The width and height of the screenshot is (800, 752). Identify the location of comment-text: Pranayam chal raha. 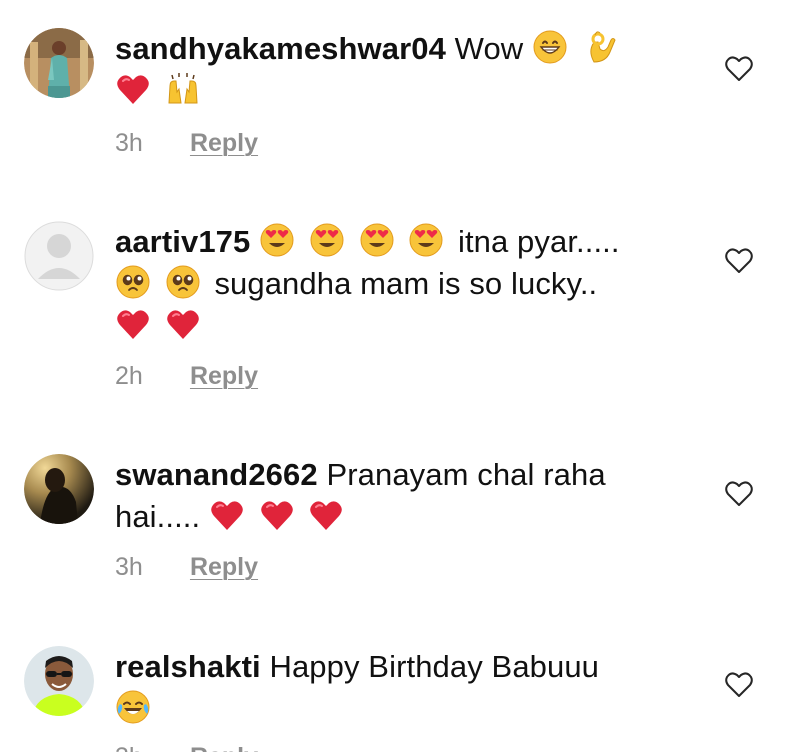
(466, 474).